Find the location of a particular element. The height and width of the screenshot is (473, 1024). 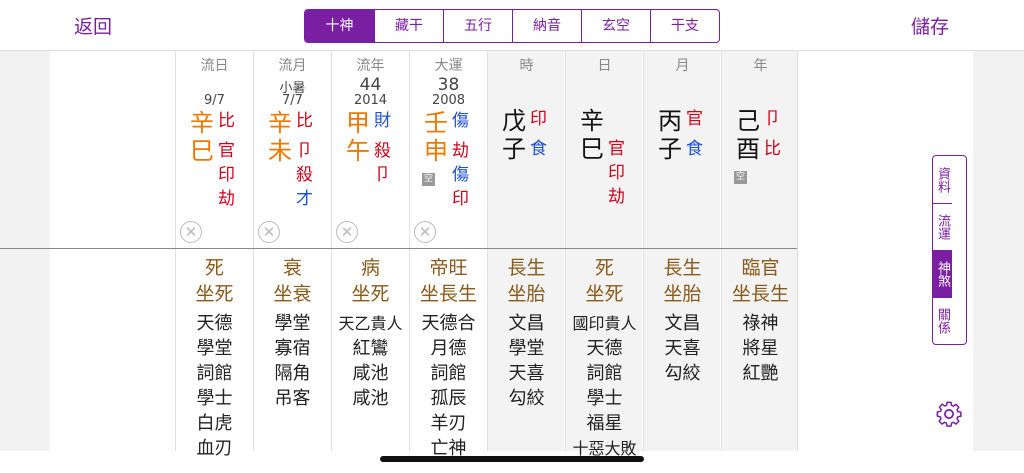

right-margin is located at coordinates (998, 251).